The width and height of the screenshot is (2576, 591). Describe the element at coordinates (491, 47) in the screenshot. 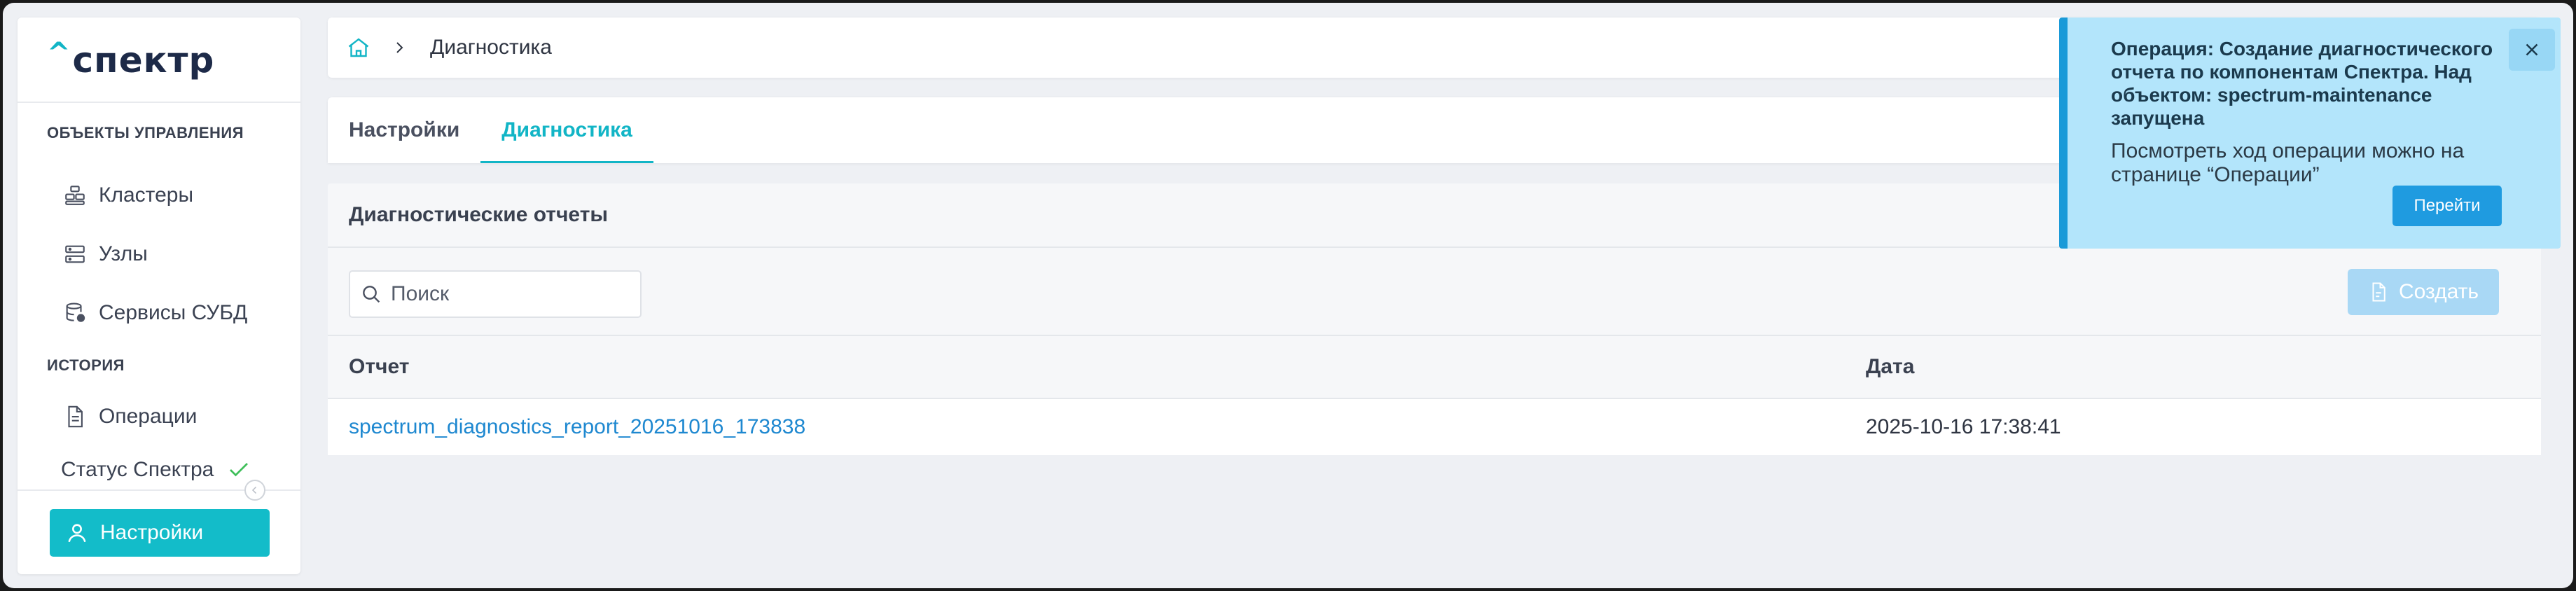

I see `breadcrumb-current: Диагностика` at that location.